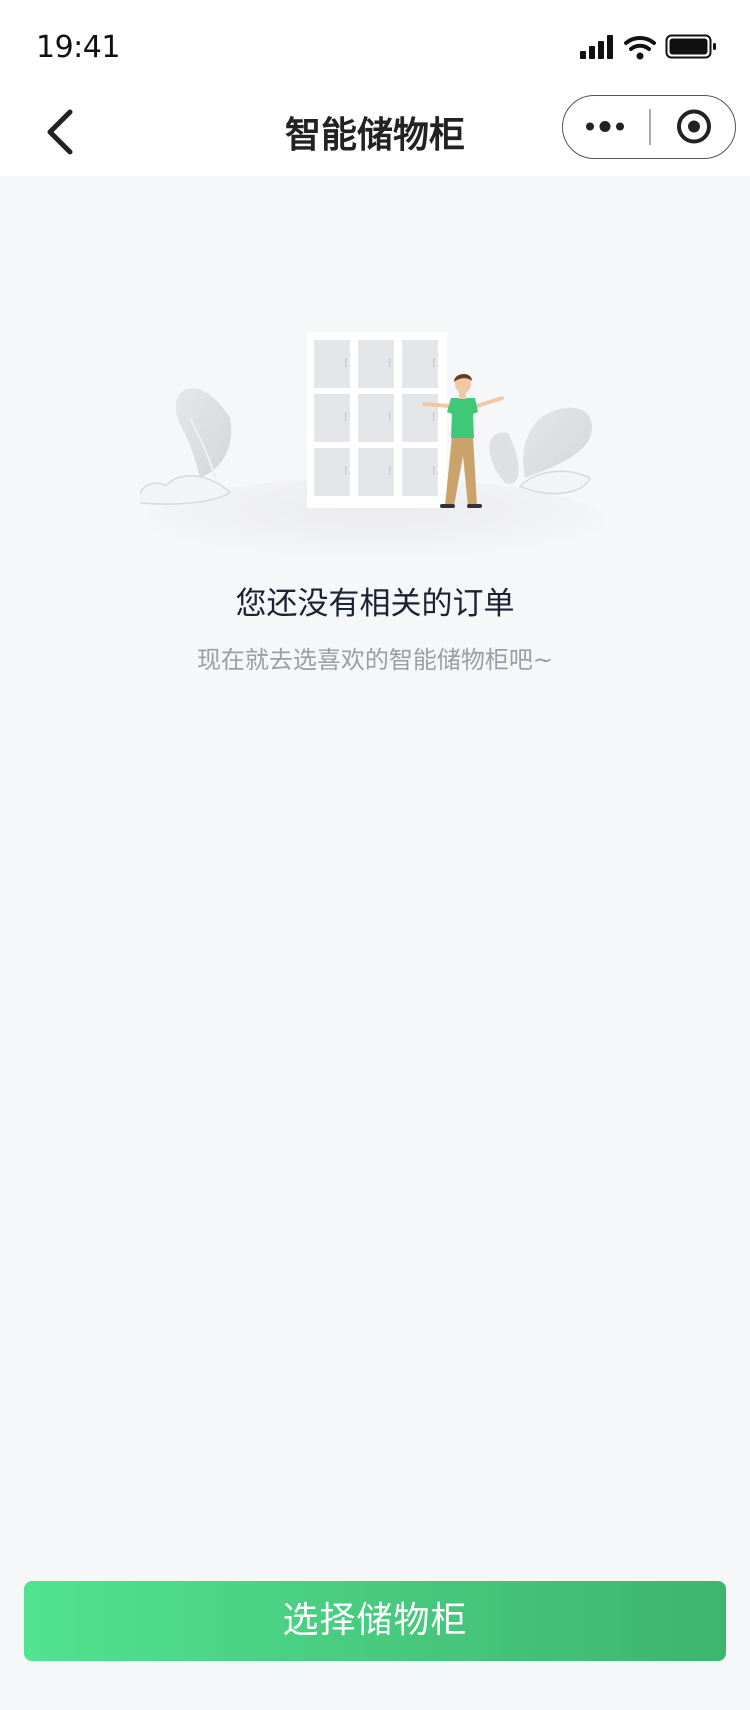 The height and width of the screenshot is (1710, 750). I want to click on left-plant-icon, so click(186, 446).